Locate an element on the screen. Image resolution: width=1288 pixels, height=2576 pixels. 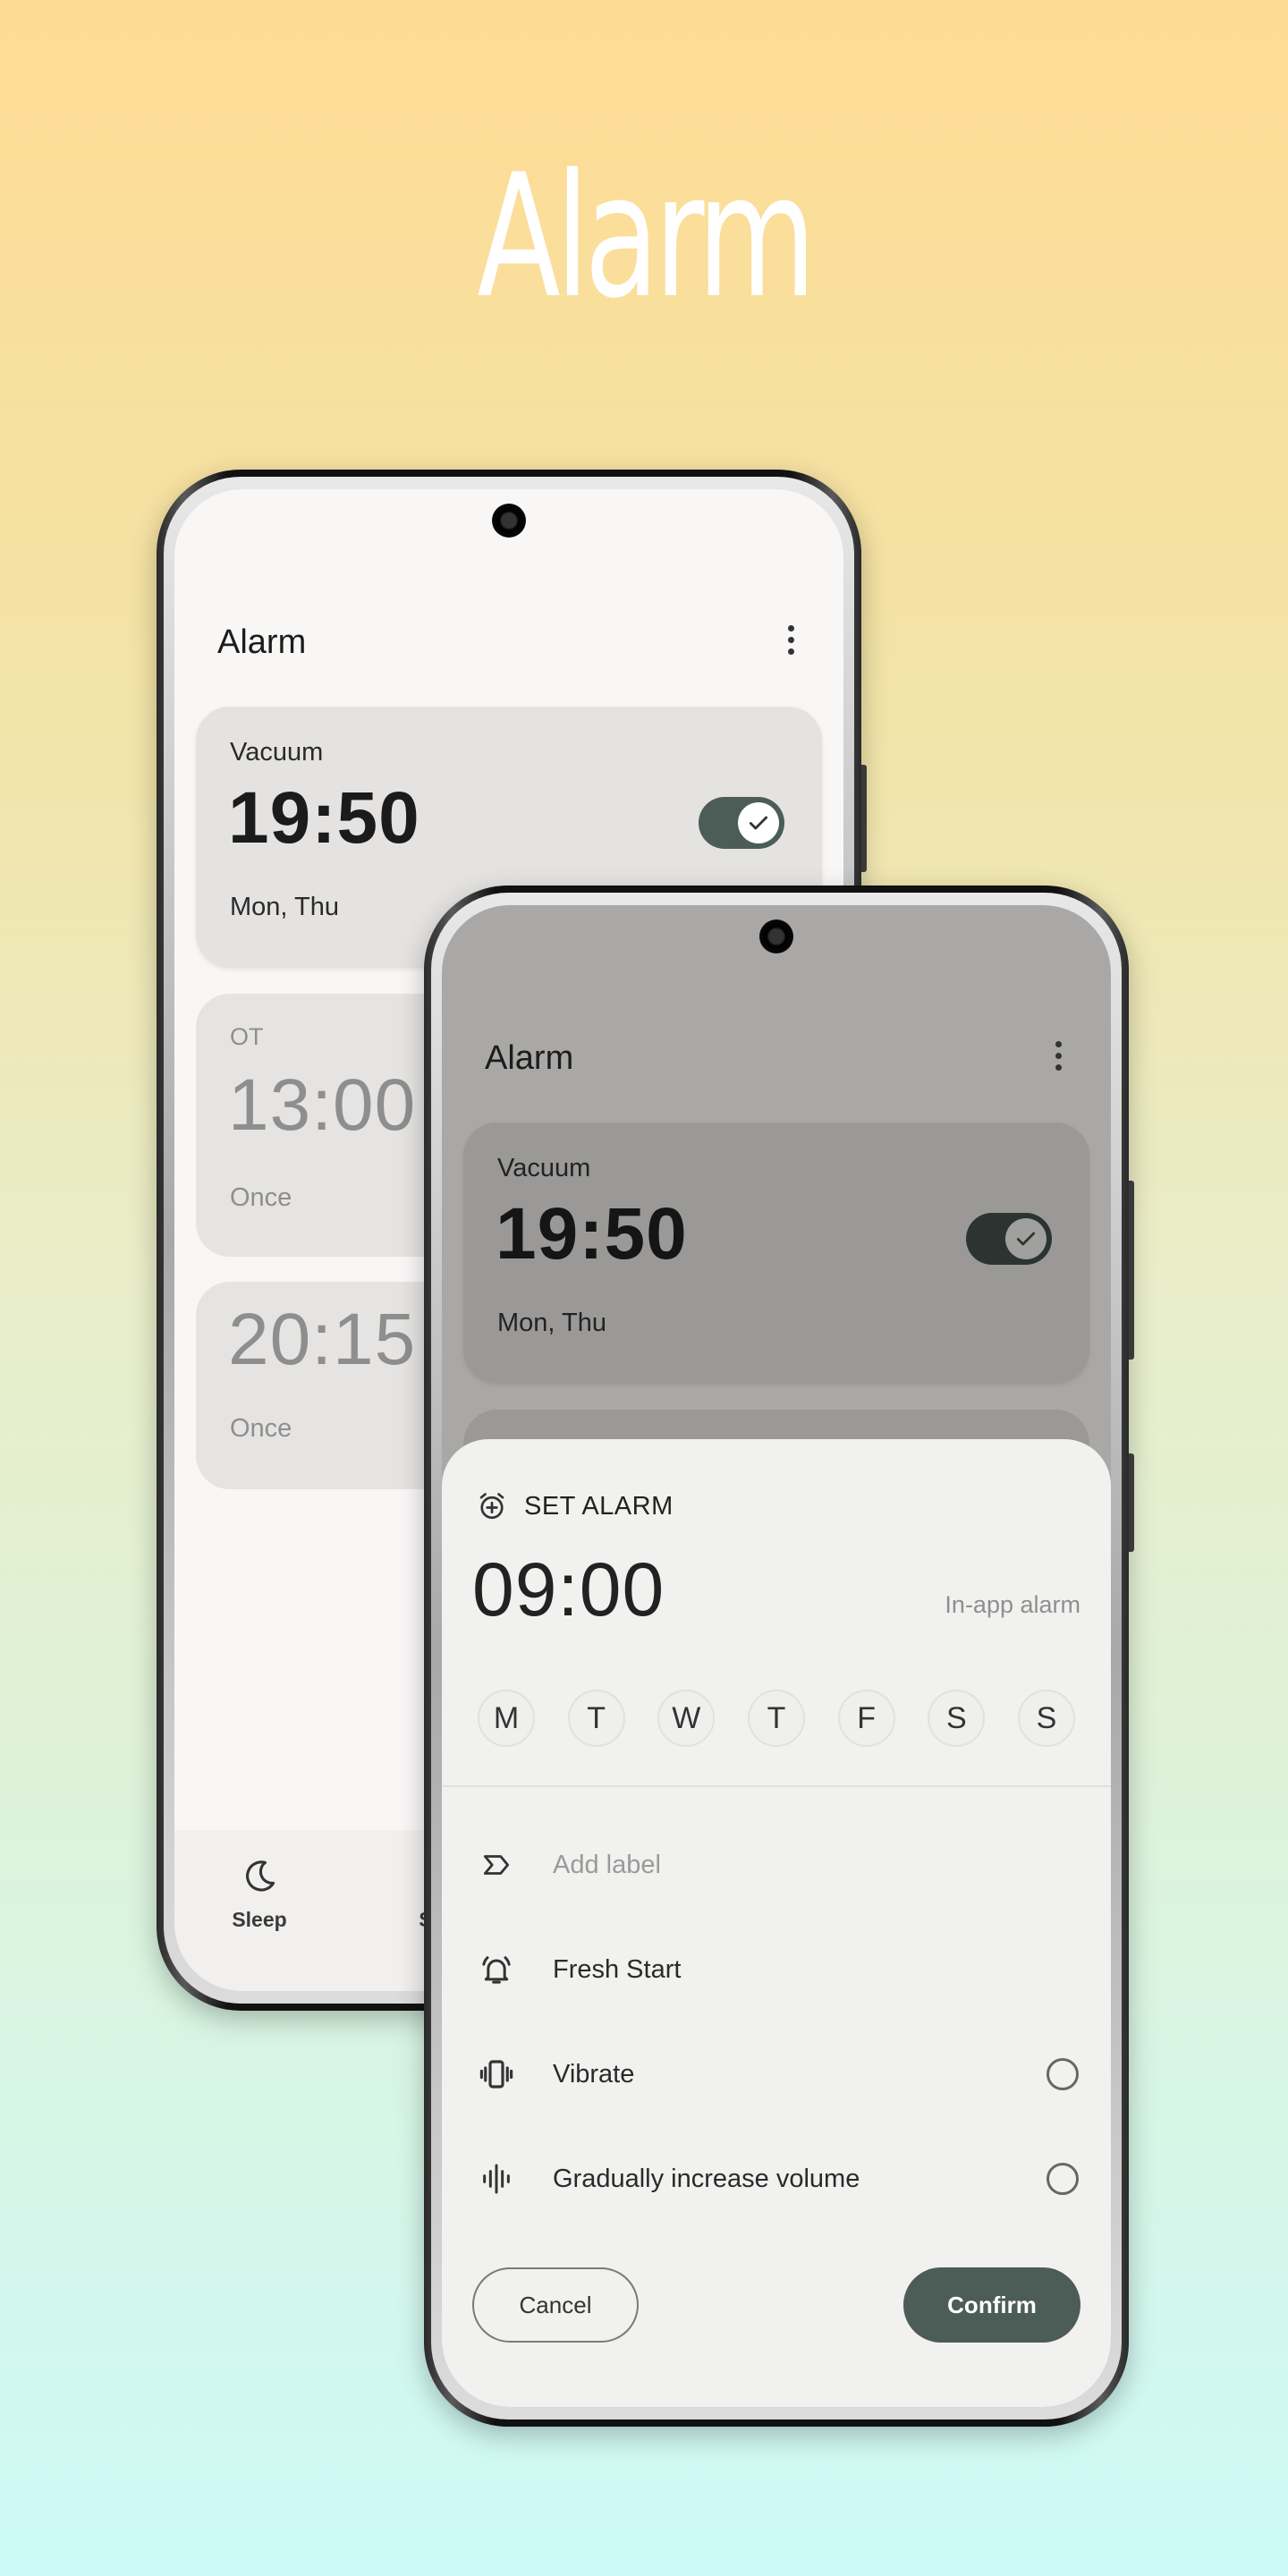
day-chip-tue: T is located at coordinates (596, 1718).